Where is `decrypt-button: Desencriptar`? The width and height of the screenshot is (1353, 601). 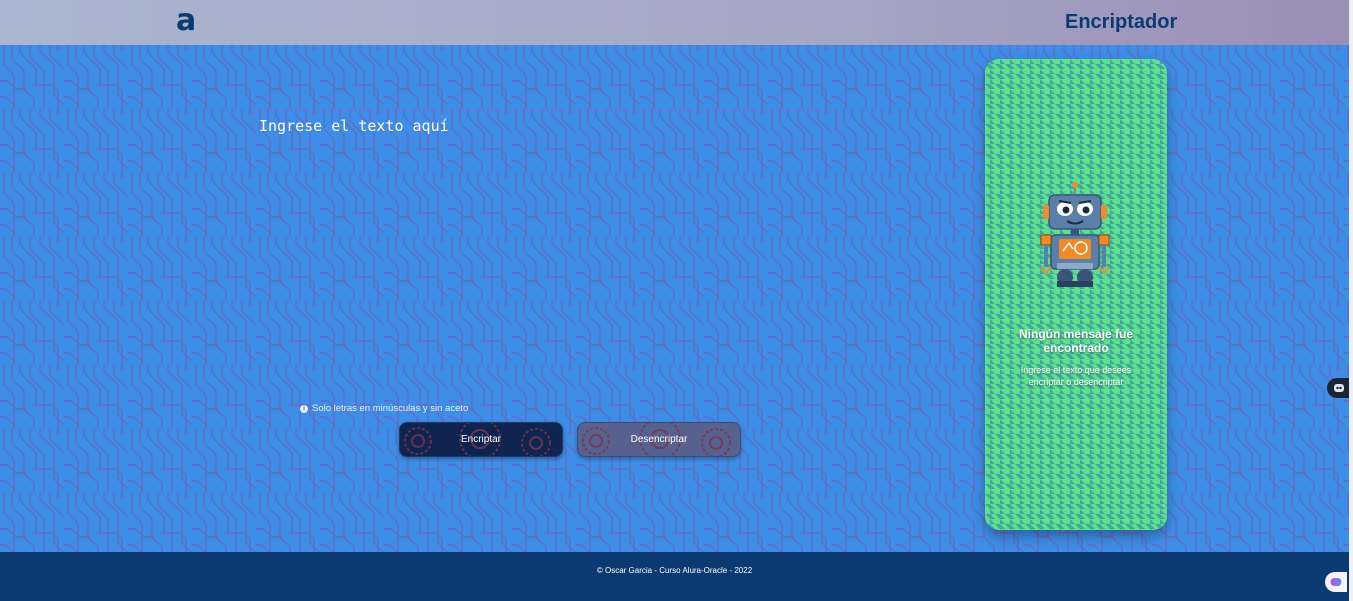
decrypt-button: Desencriptar is located at coordinates (659, 439).